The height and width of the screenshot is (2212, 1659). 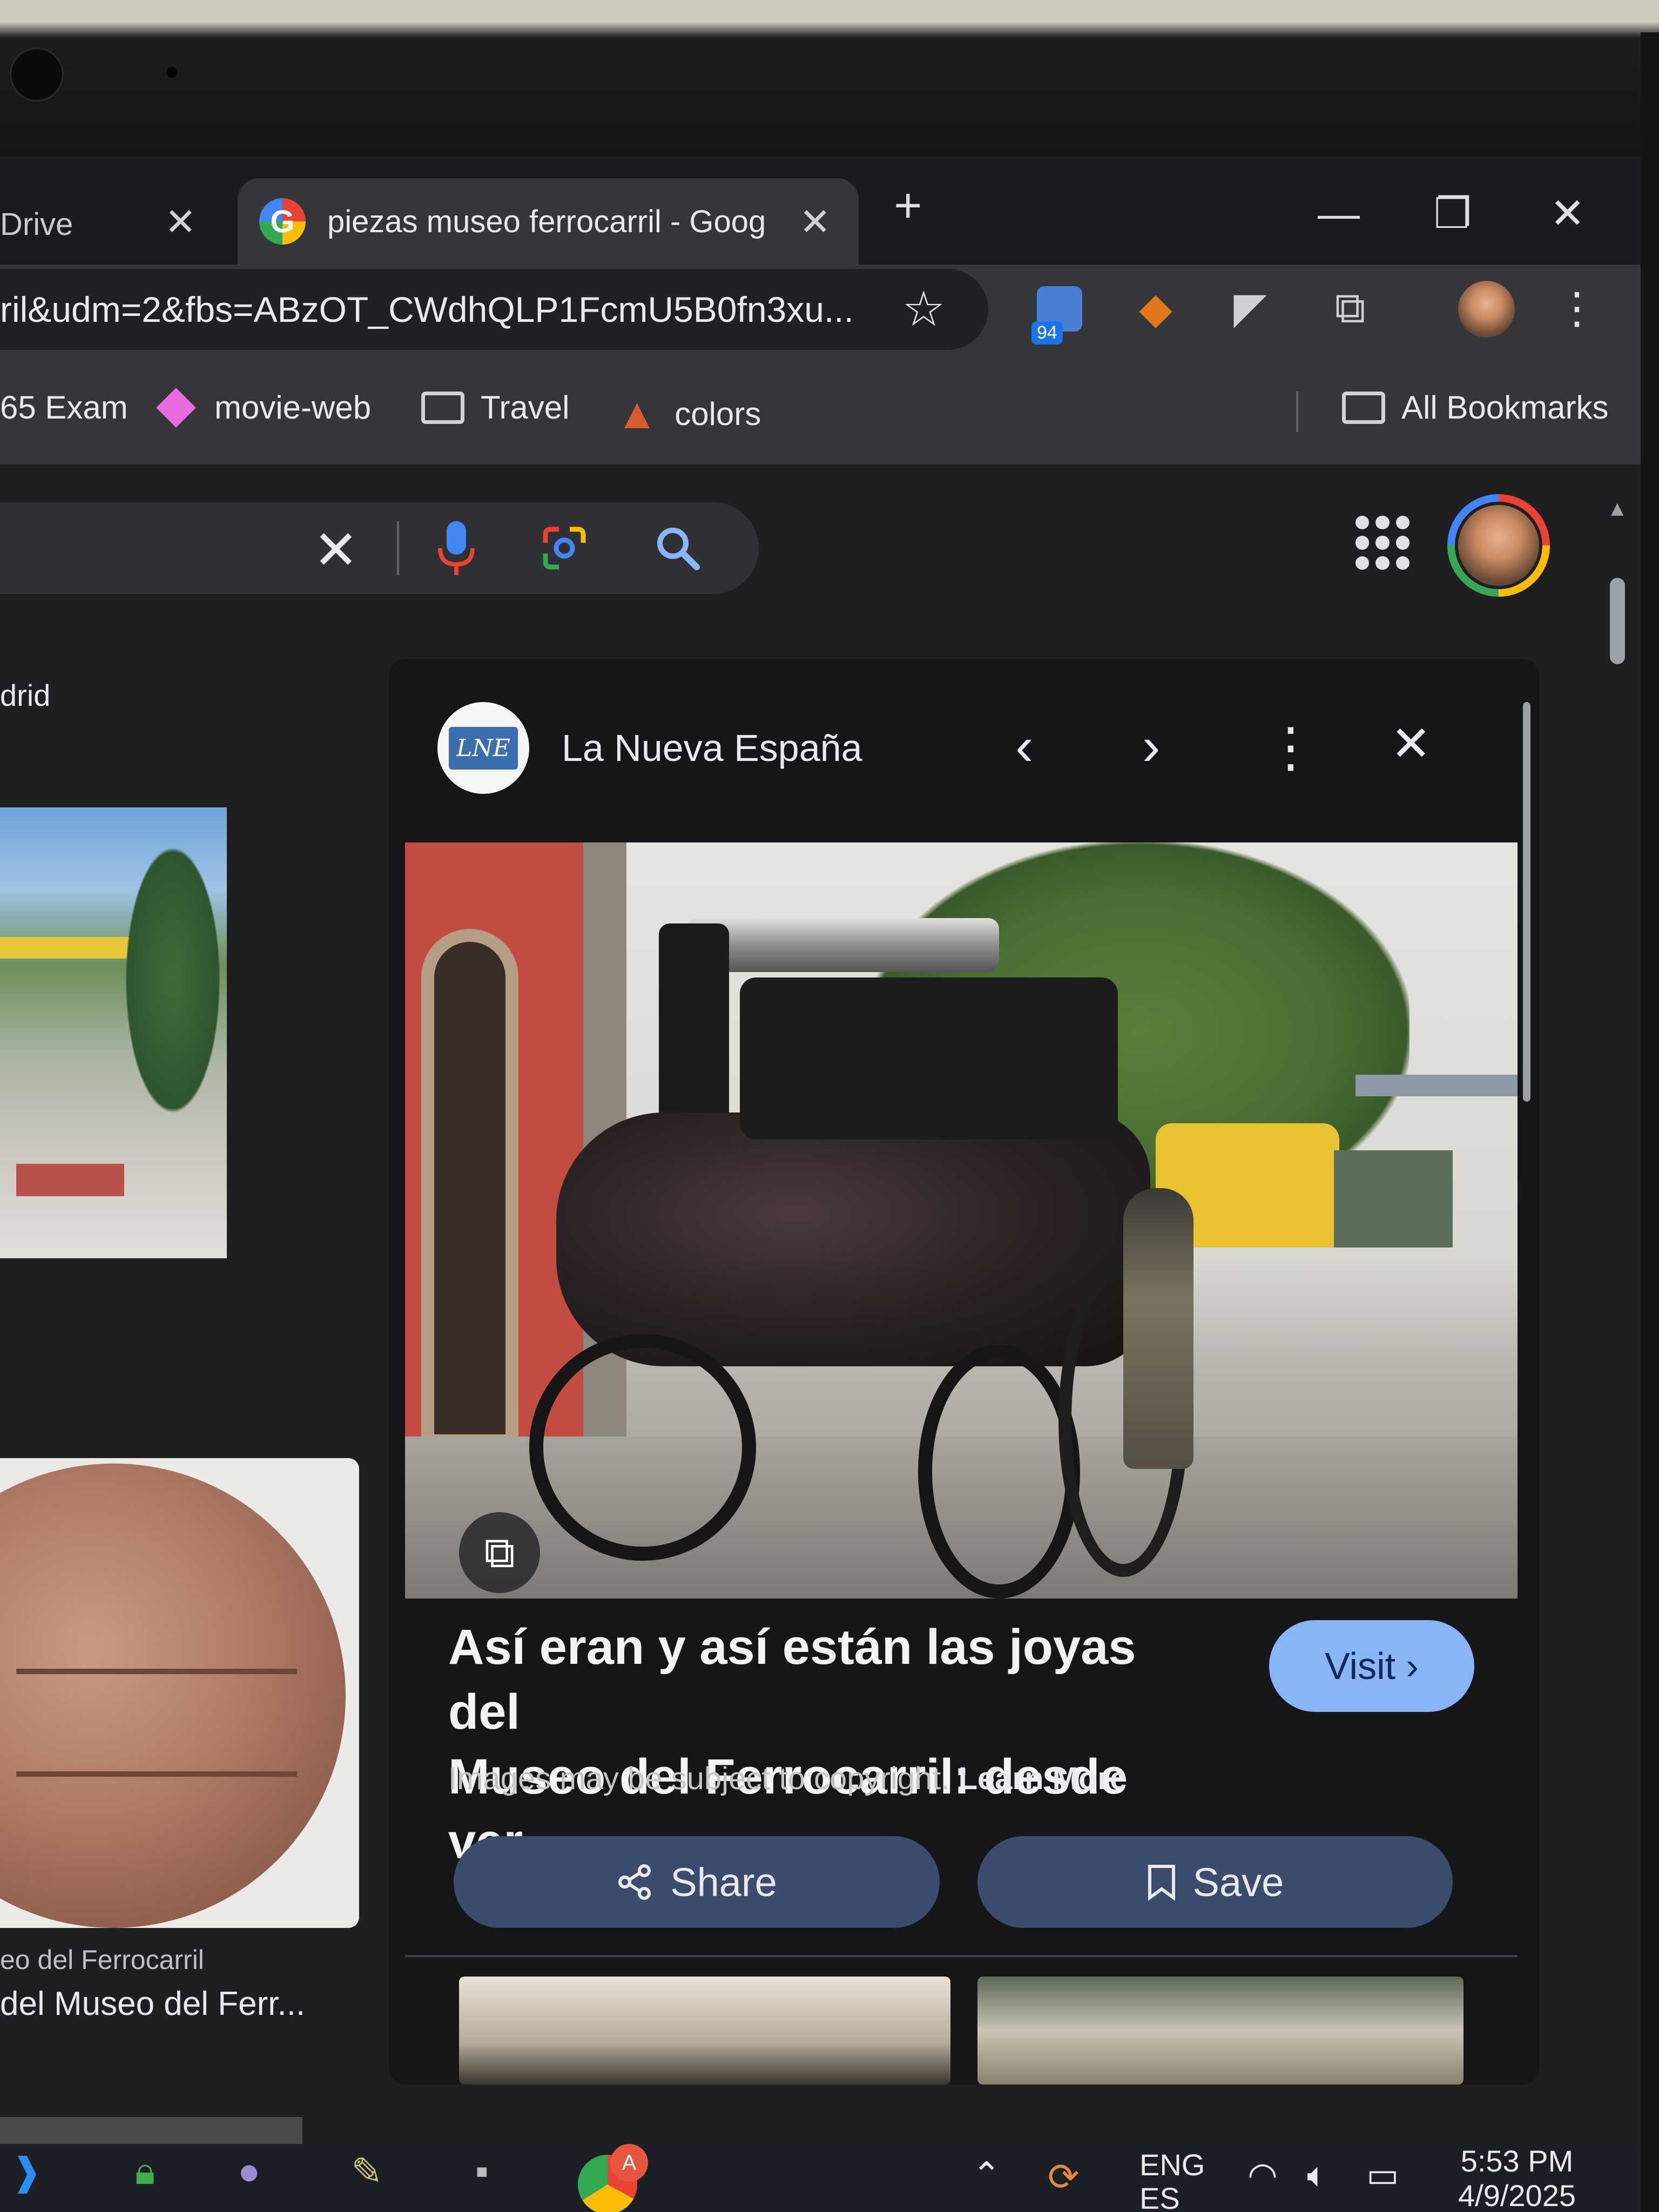 What do you see at coordinates (1617, 1334) in the screenshot?
I see `page-scrollbar: ▲` at bounding box center [1617, 1334].